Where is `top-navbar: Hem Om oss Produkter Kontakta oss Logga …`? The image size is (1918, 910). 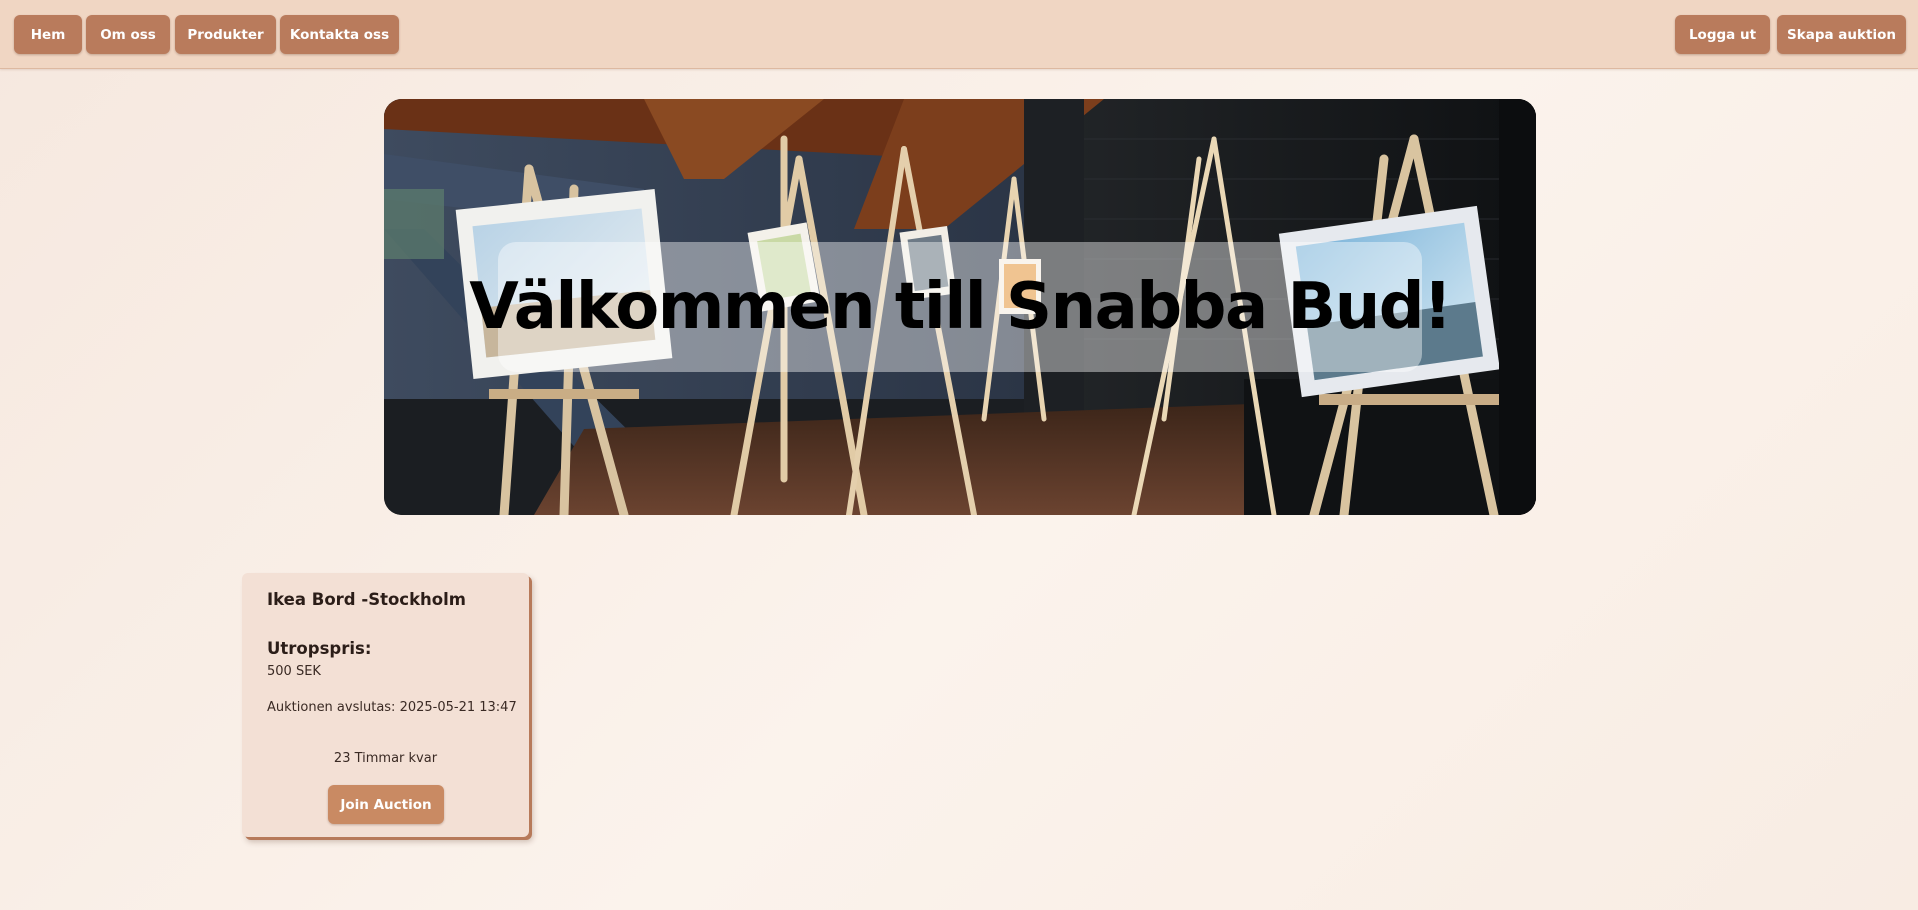 top-navbar: Hem Om oss Produkter Kontakta oss Logga … is located at coordinates (959, 34).